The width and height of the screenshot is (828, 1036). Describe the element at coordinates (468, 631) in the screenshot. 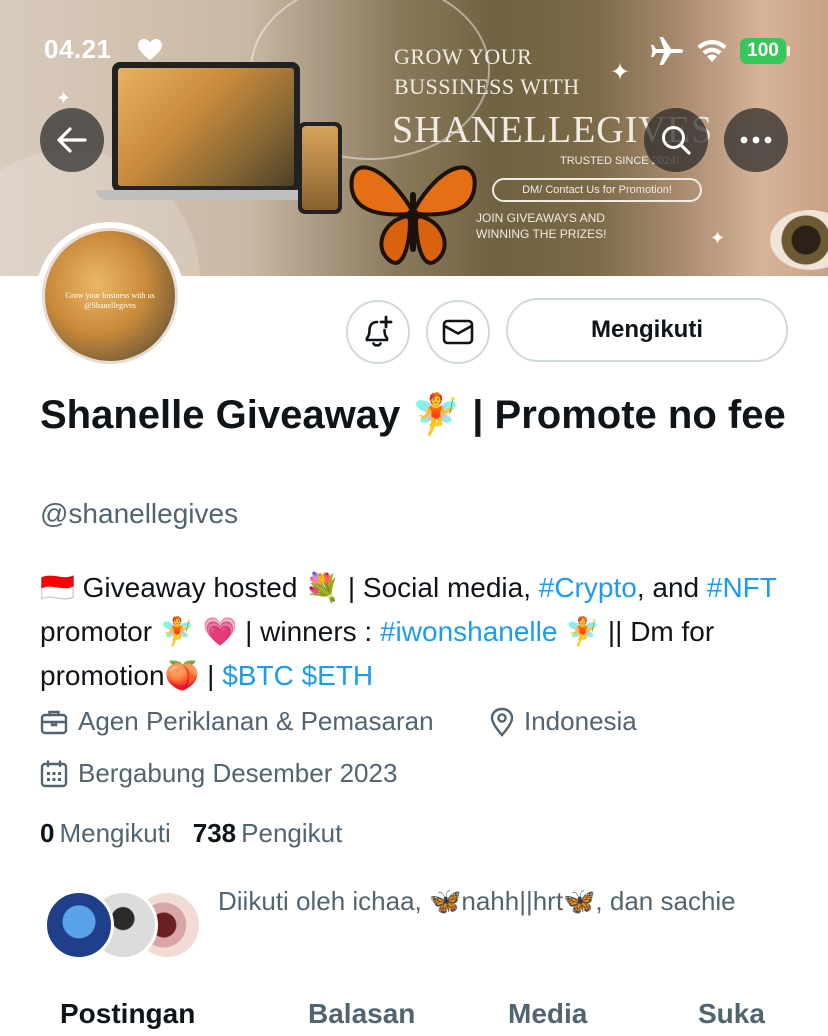

I see `hashtag-link: #iwonshanelle` at that location.